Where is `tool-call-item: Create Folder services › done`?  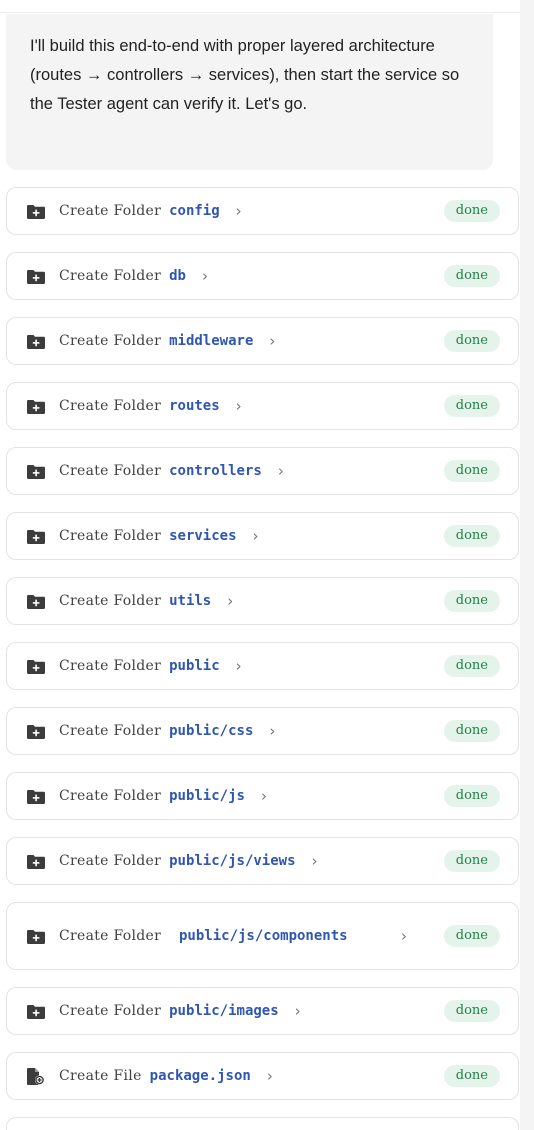 tool-call-item: Create Folder services › done is located at coordinates (262, 536).